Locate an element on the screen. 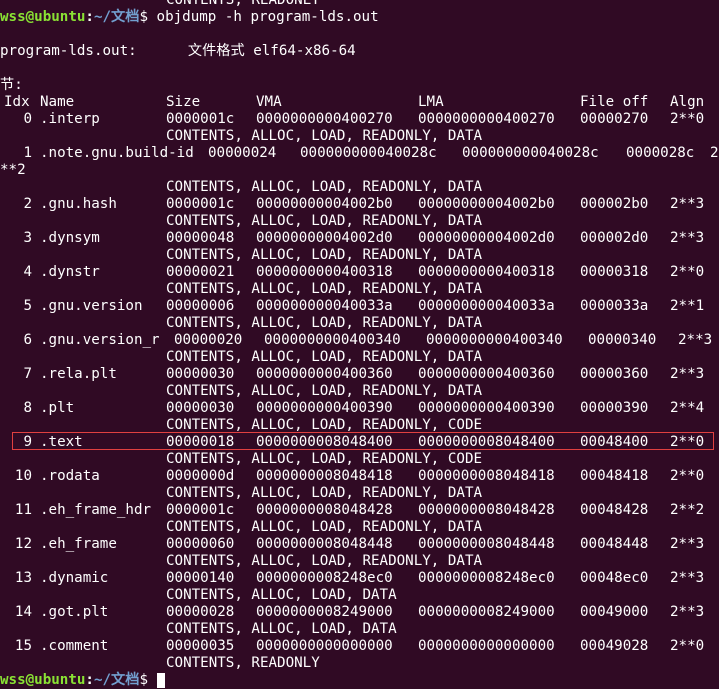  section-name: .interp is located at coordinates (70, 119).